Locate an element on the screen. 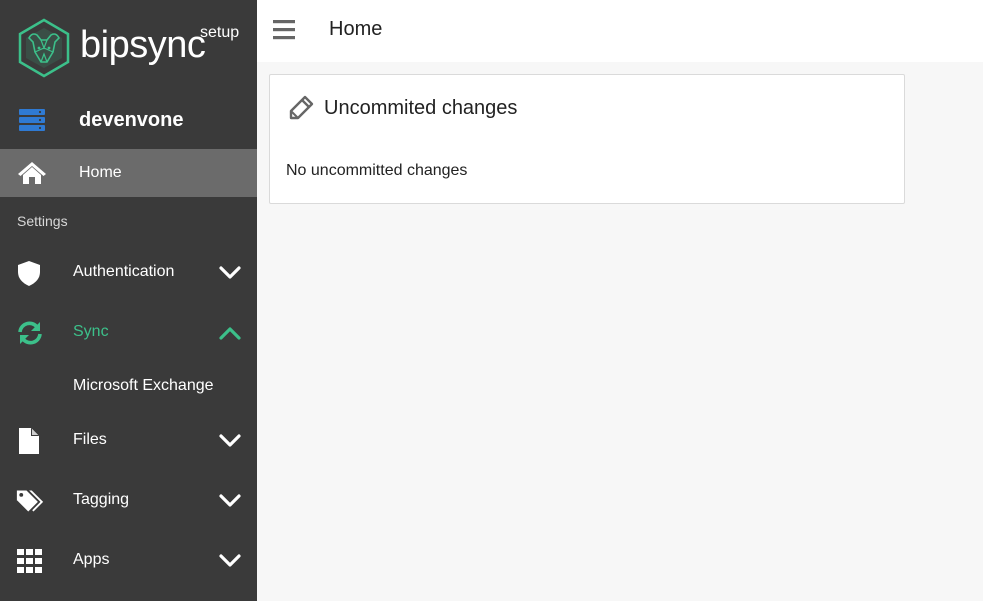  sidebar-item-sync: Sync is located at coordinates (128, 333).